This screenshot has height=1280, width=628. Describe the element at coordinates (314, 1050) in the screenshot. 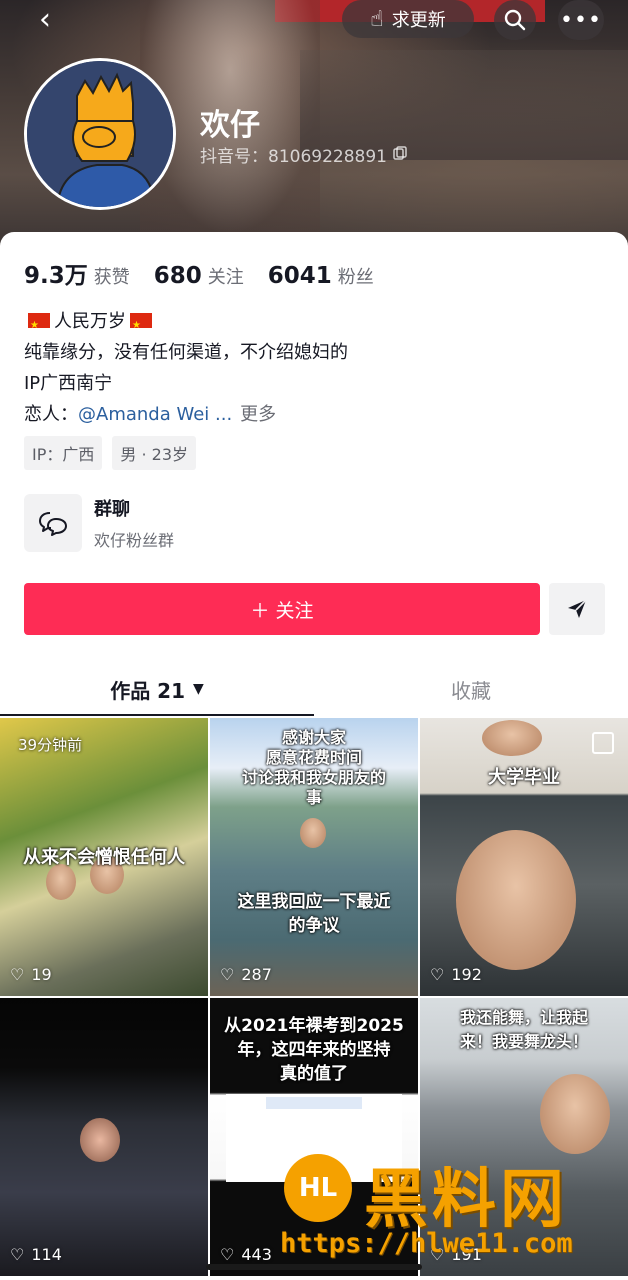

I see `video-caption: 从2021年裸考到2025 年，这四年来的坚持 真的值了` at that location.